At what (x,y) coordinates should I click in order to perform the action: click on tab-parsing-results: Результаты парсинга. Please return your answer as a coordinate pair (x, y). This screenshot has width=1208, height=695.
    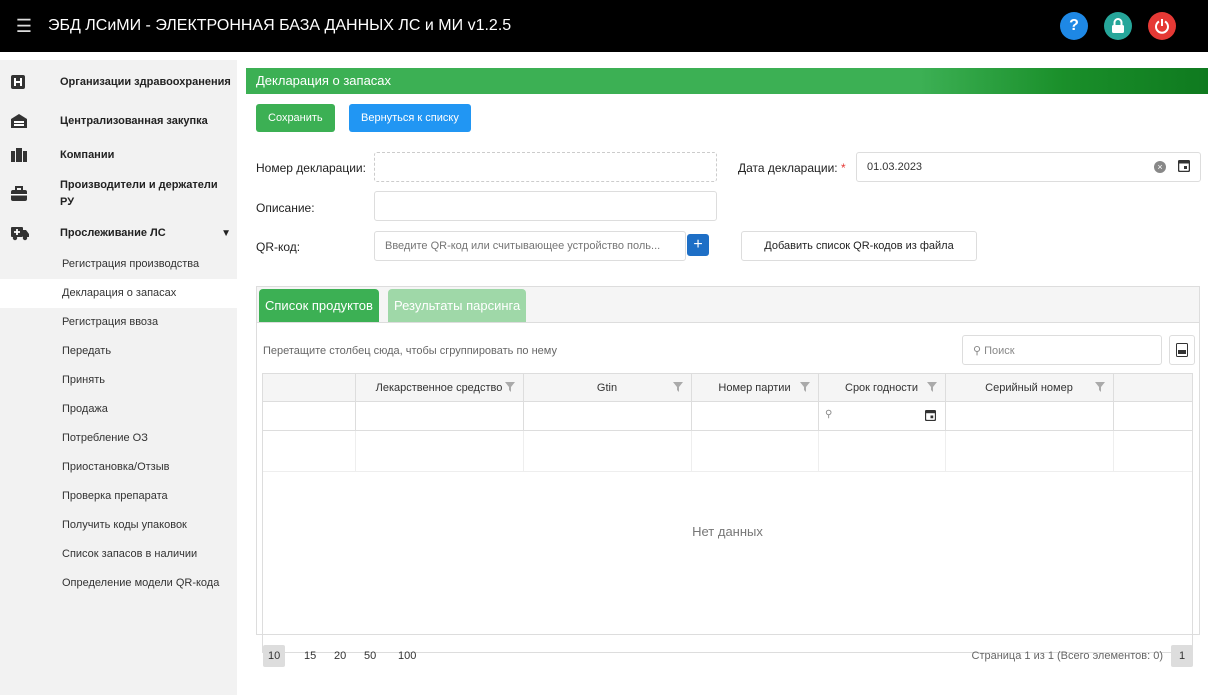
    Looking at the image, I should click on (457, 305).